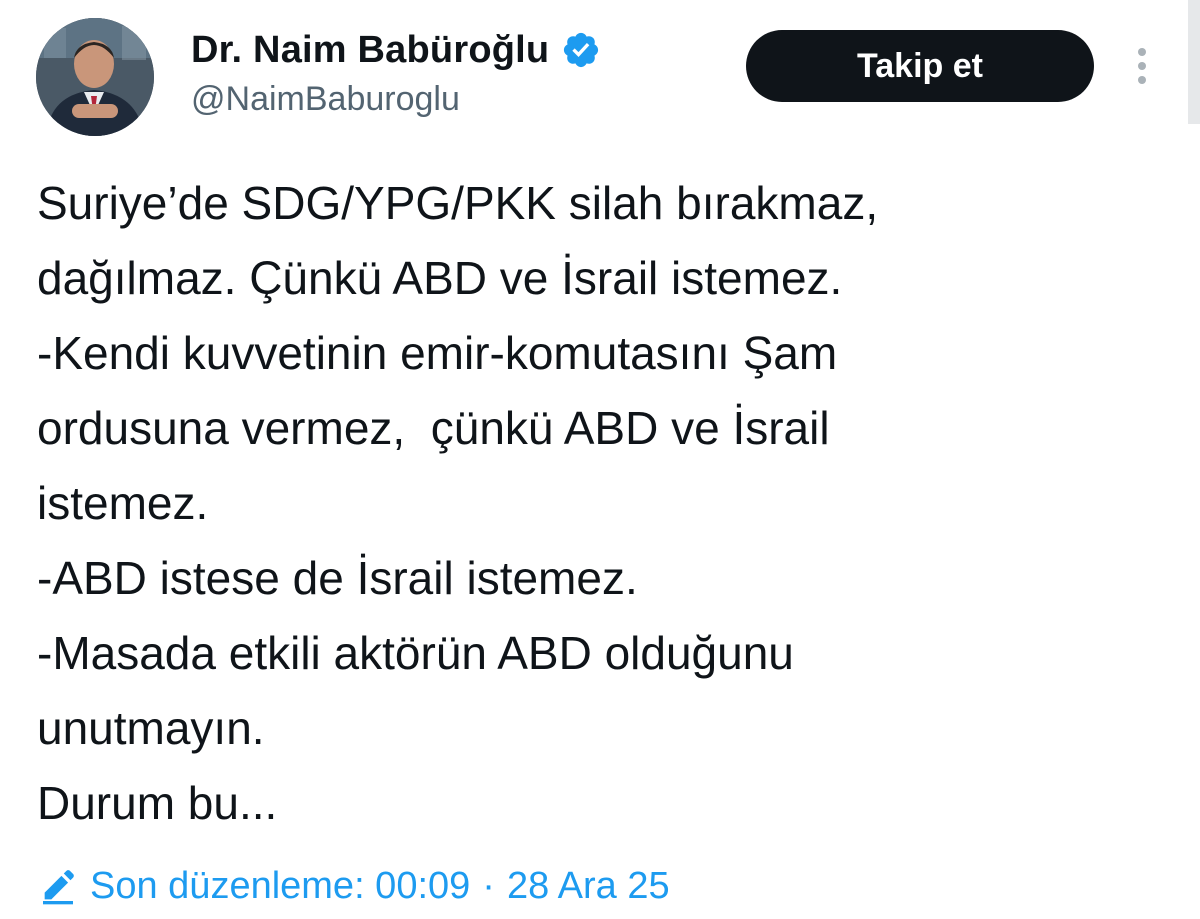 Image resolution: width=1200 pixels, height=919 pixels. Describe the element at coordinates (437, 353) in the screenshot. I see `tweet-text-line: -Kendi kuvvetinin emir-komutasını Şam` at that location.